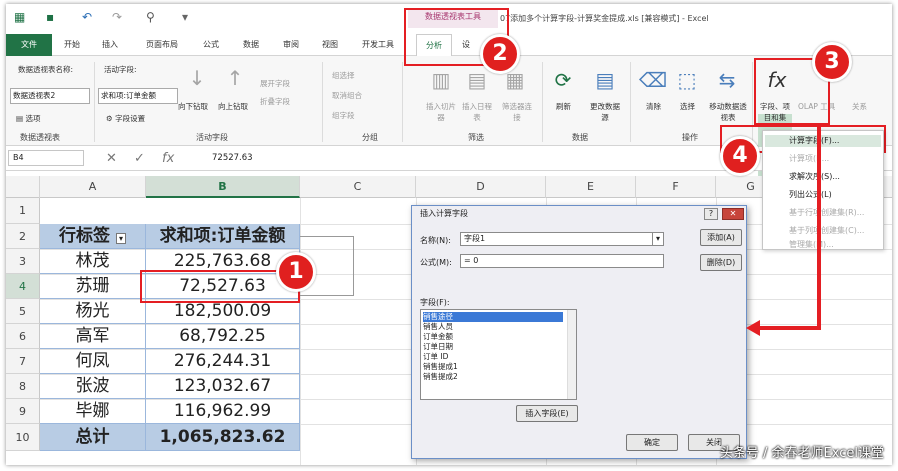 The height and width of the screenshot is (471, 898). Describe the element at coordinates (223, 437) in the screenshot. I see `grand-total-value: 1,065,823.62` at that location.